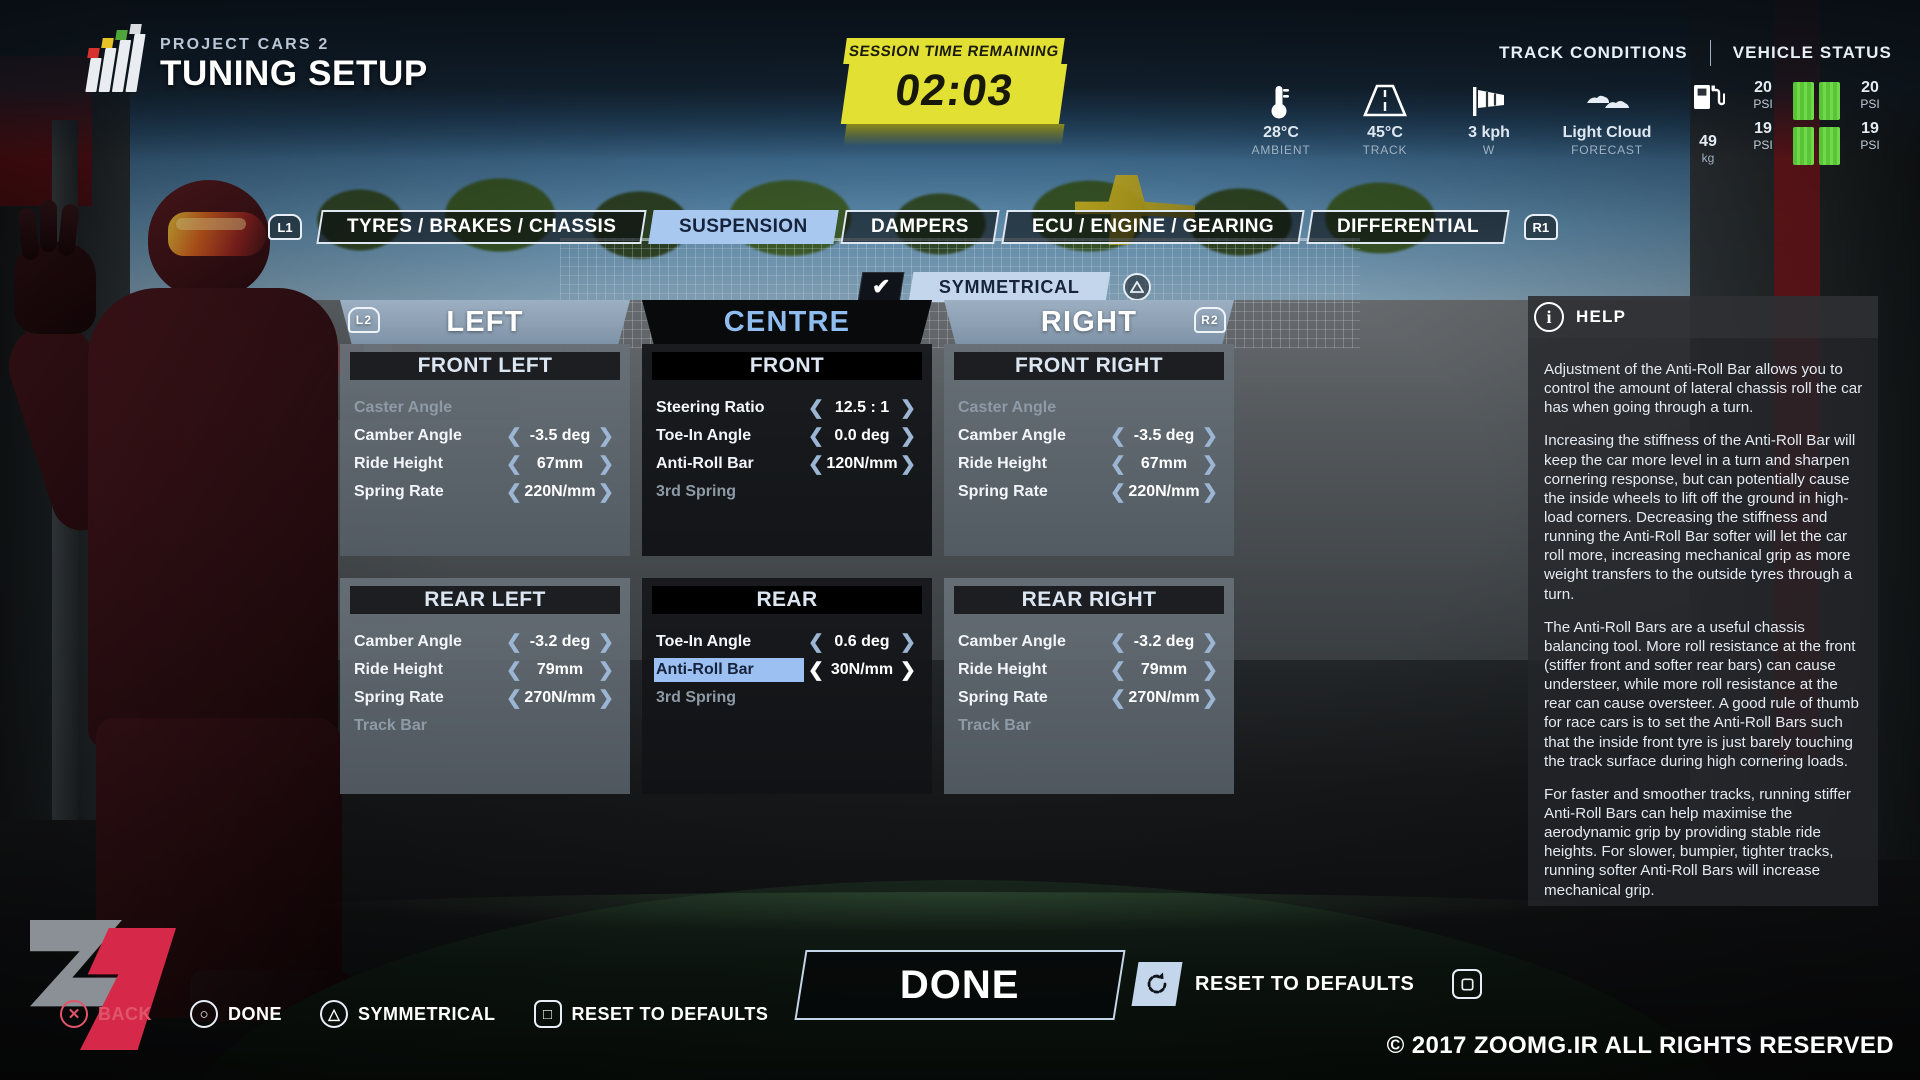 The height and width of the screenshot is (1080, 1920). Describe the element at coordinates (1803, 101) in the screenshot. I see `tyre-front-left` at that location.